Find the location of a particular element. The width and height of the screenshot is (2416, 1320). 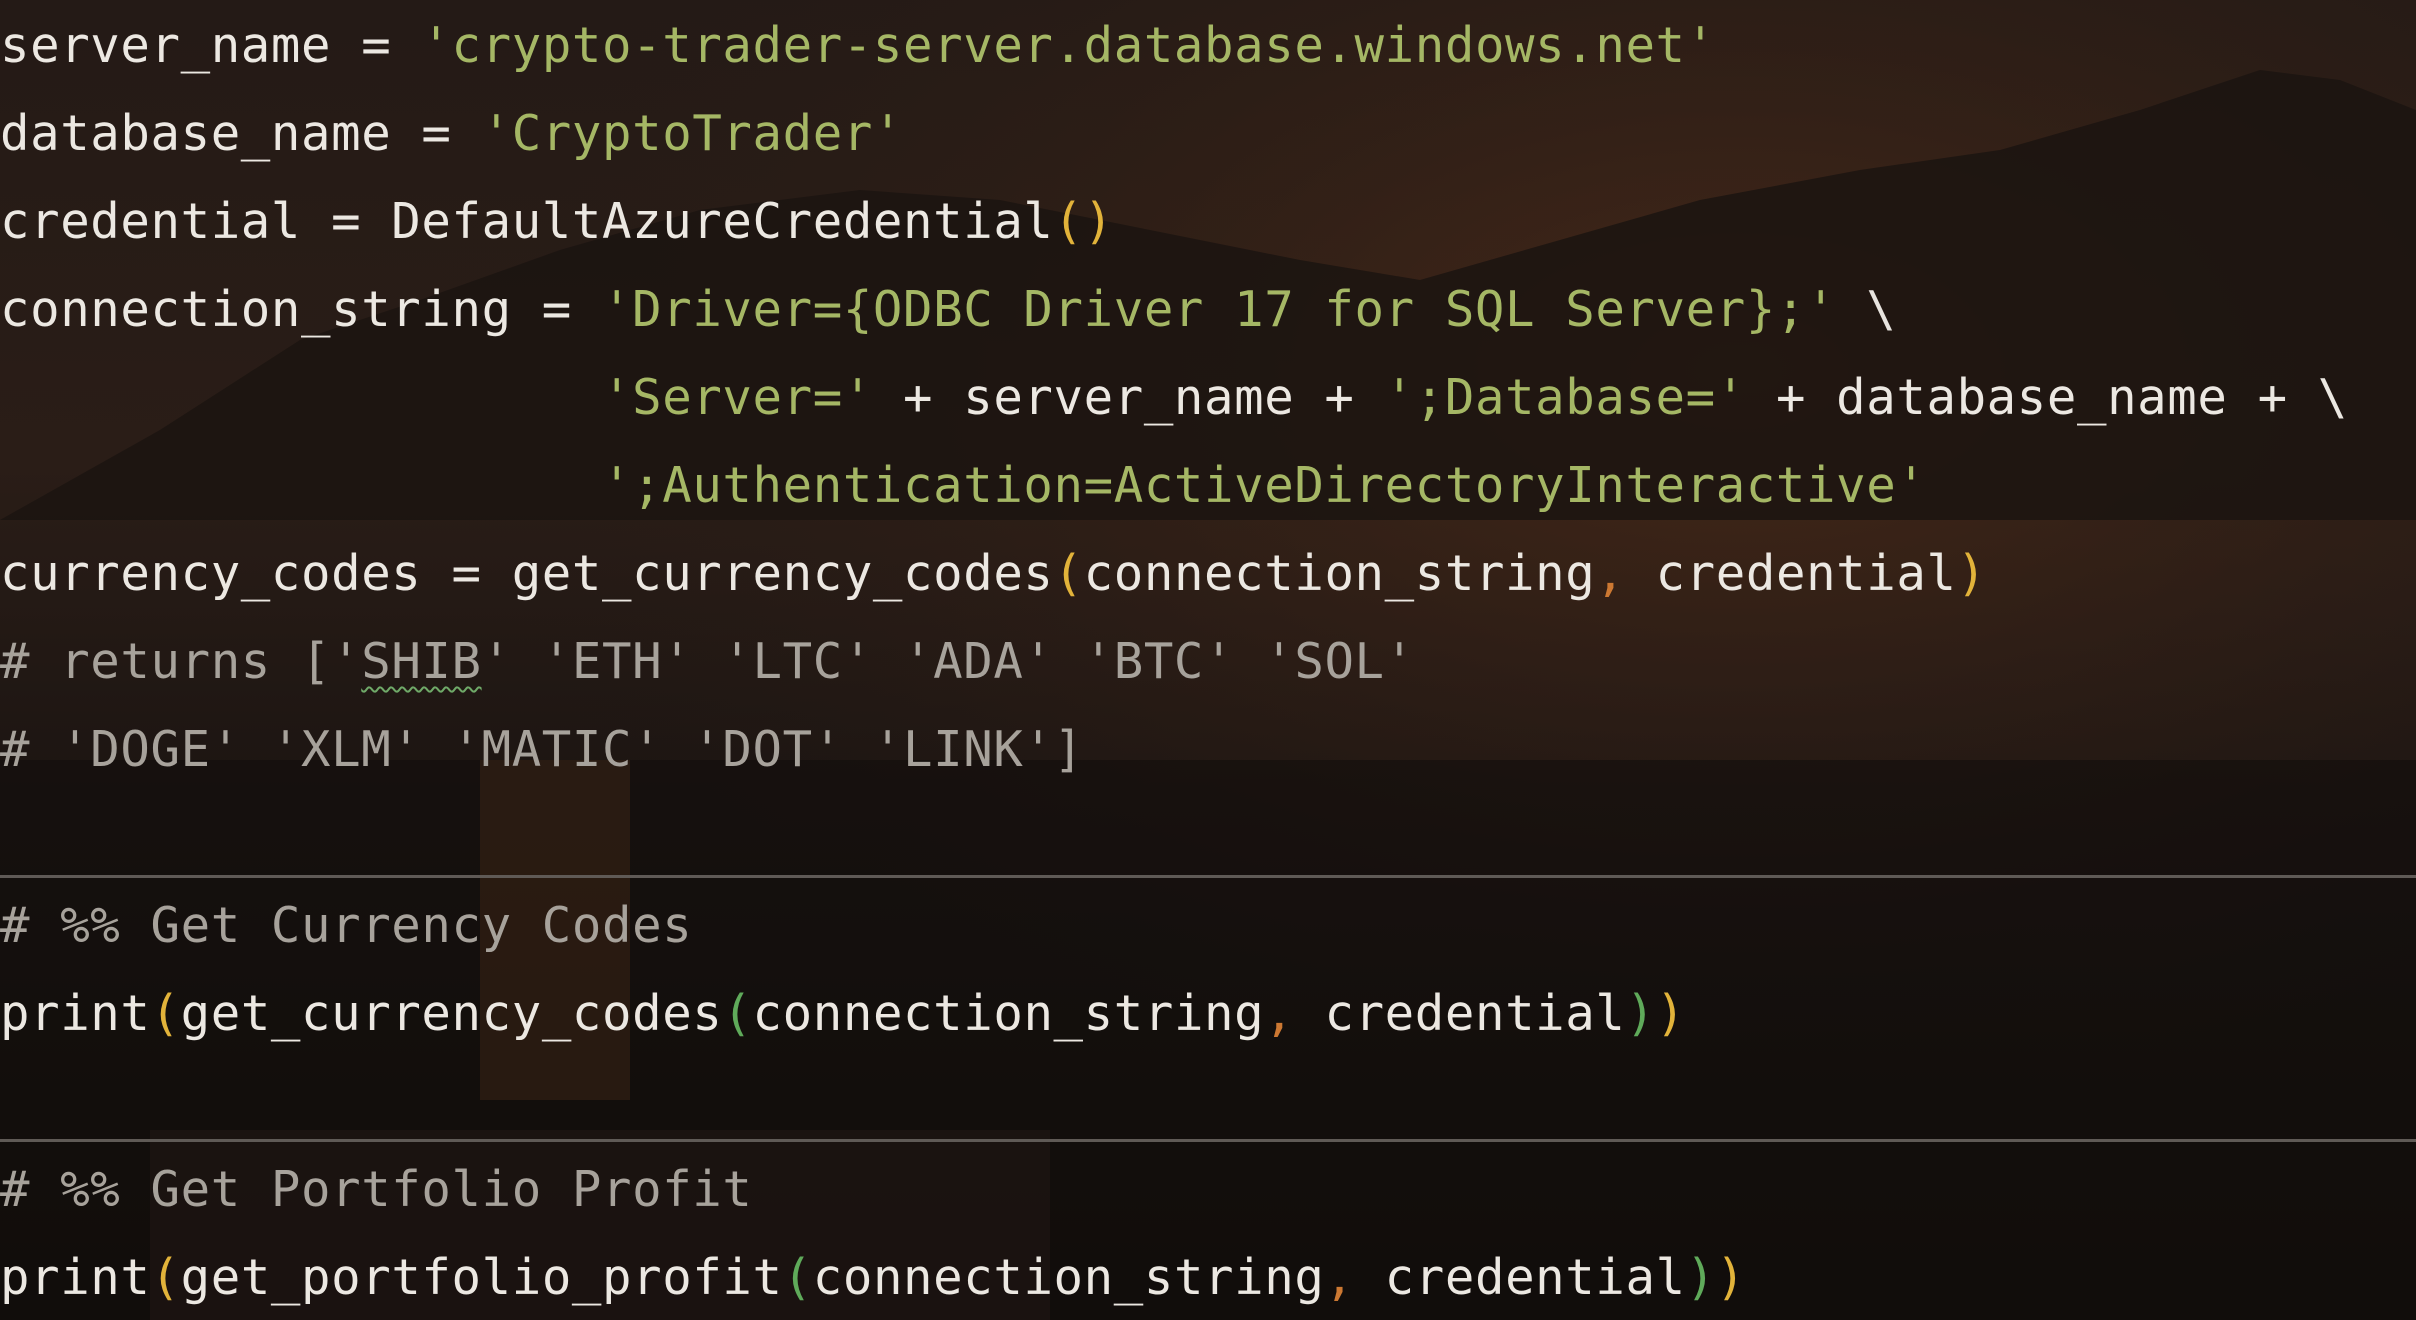

code-line-credential: credential = DefaultAzureCredential() is located at coordinates (557, 222).